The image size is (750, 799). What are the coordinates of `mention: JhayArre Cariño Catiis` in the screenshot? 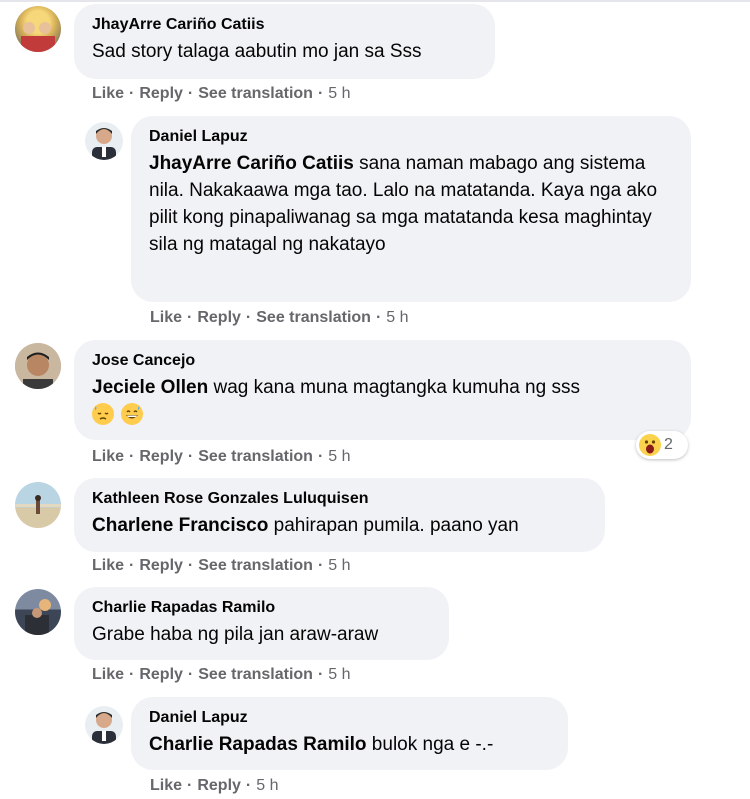 It's located at (251, 163).